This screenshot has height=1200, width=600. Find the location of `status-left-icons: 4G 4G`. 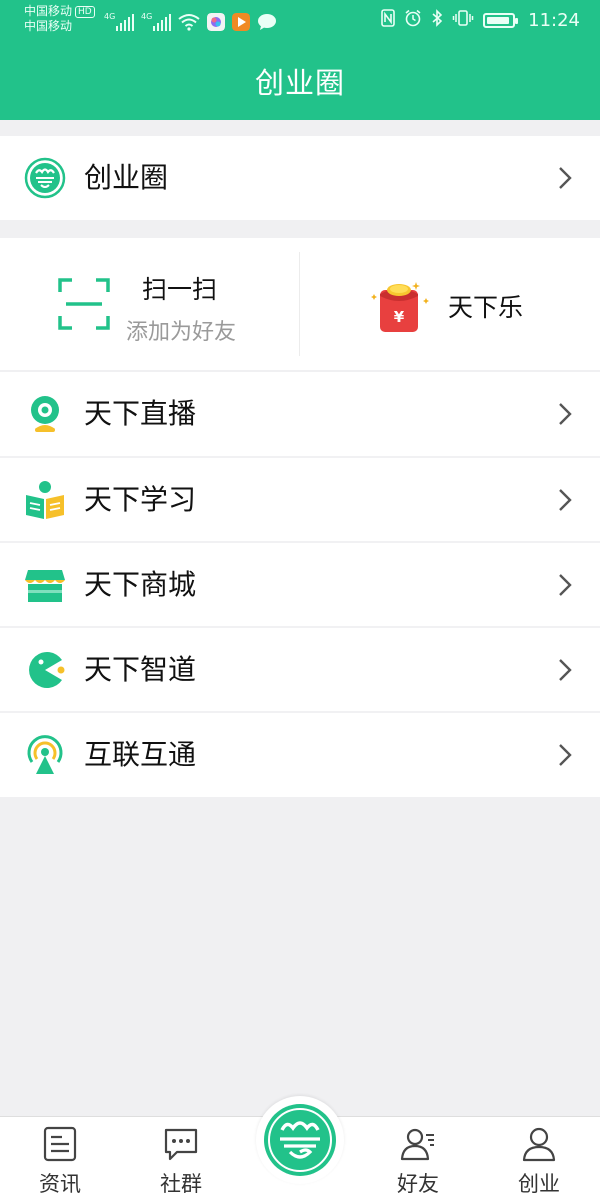

status-left-icons: 4G 4G is located at coordinates (190, 20).